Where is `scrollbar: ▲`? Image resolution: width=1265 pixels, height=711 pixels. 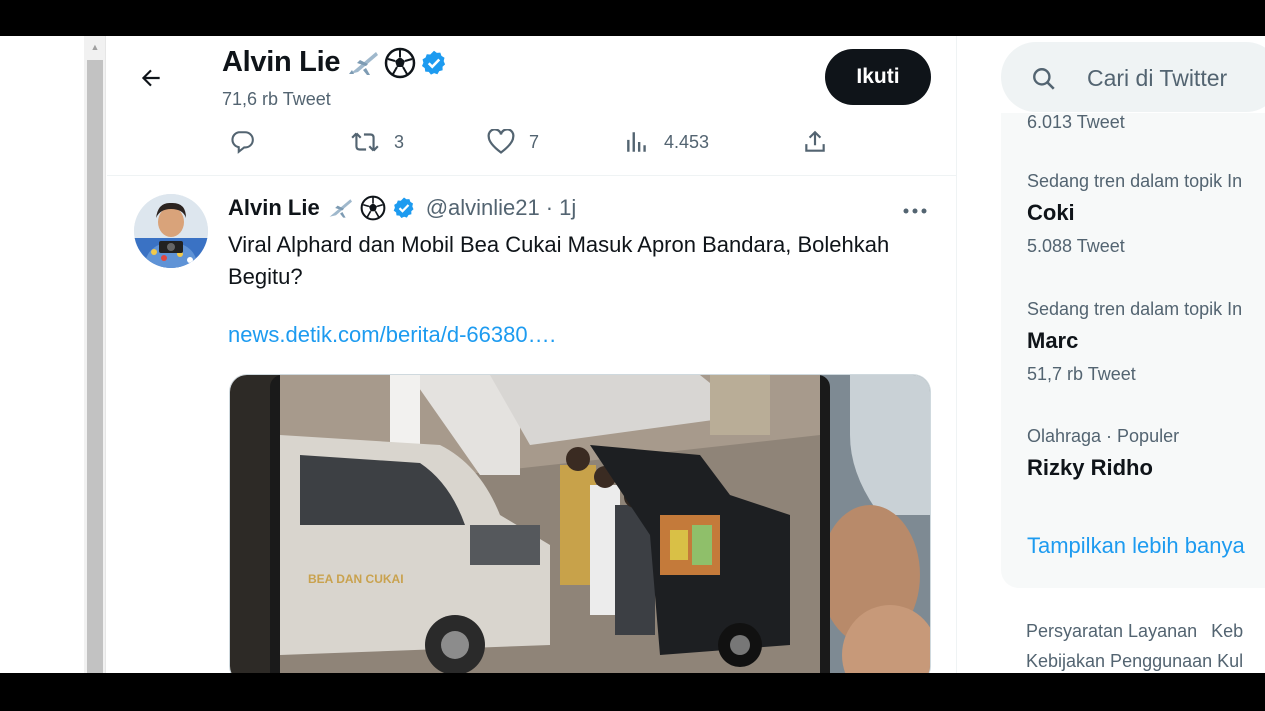 scrollbar: ▲ is located at coordinates (95, 354).